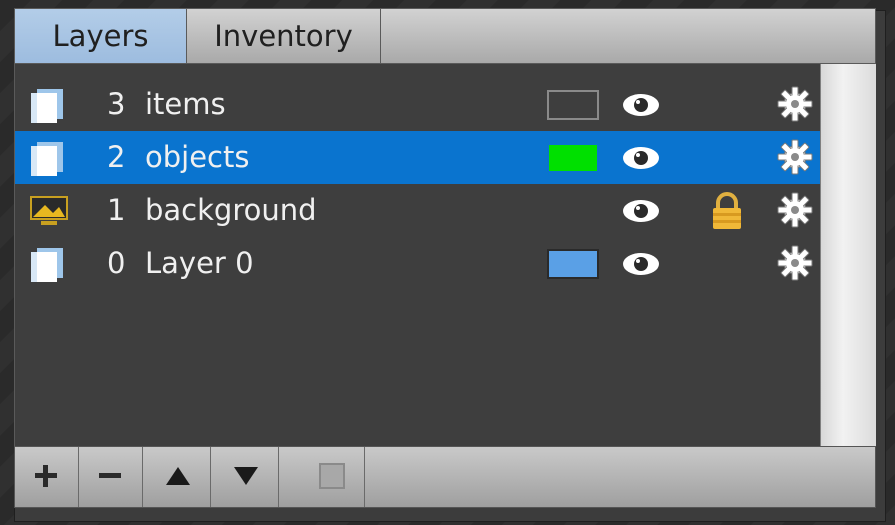 The image size is (895, 525). Describe the element at coordinates (199, 263) in the screenshot. I see `layer-name: Layer 0` at that location.